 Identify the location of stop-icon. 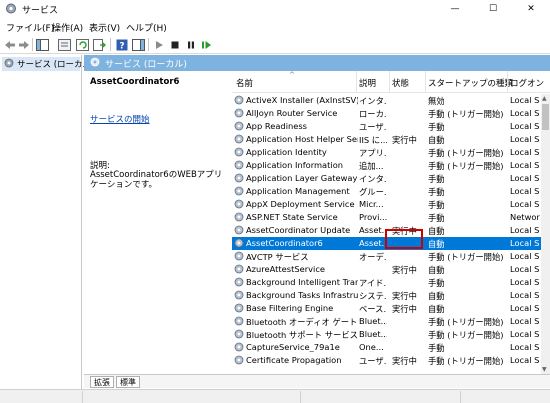
(174, 44).